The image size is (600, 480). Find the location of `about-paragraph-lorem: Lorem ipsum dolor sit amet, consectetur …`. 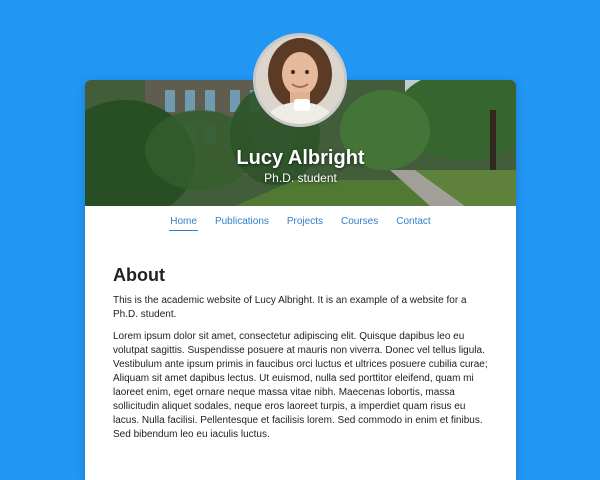

about-paragraph-lorem: Lorem ipsum dolor sit amet, consectetur … is located at coordinates (300, 385).